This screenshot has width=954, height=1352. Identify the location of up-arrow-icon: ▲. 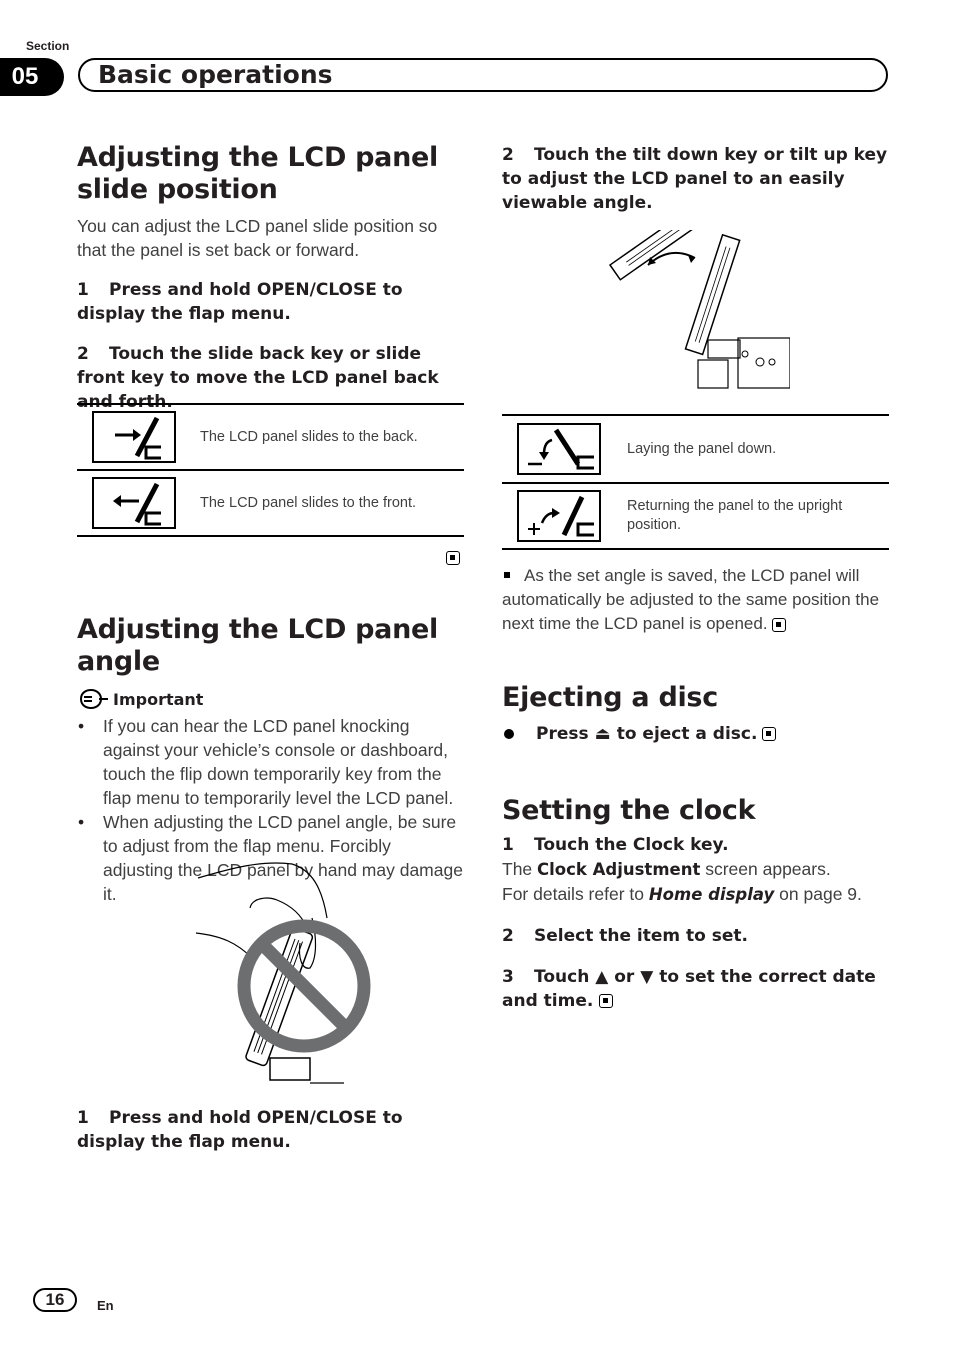
(602, 977).